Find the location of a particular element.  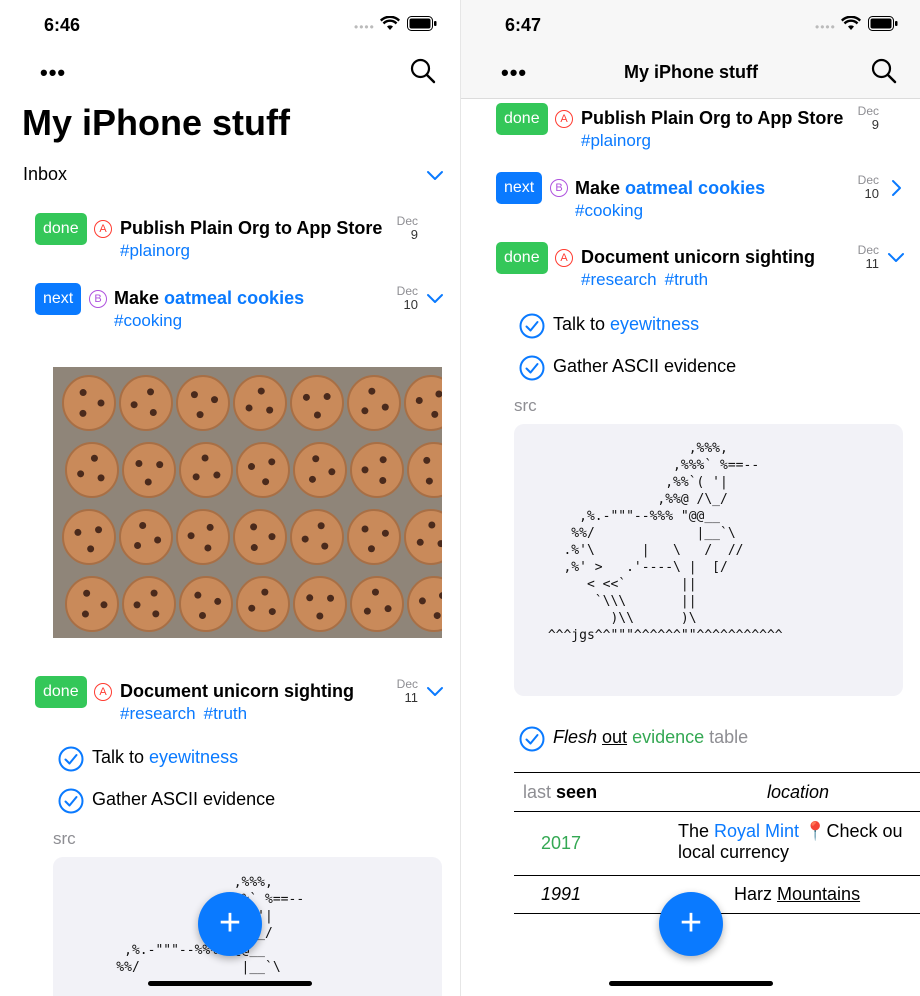

table-border is located at coordinates (717, 875).